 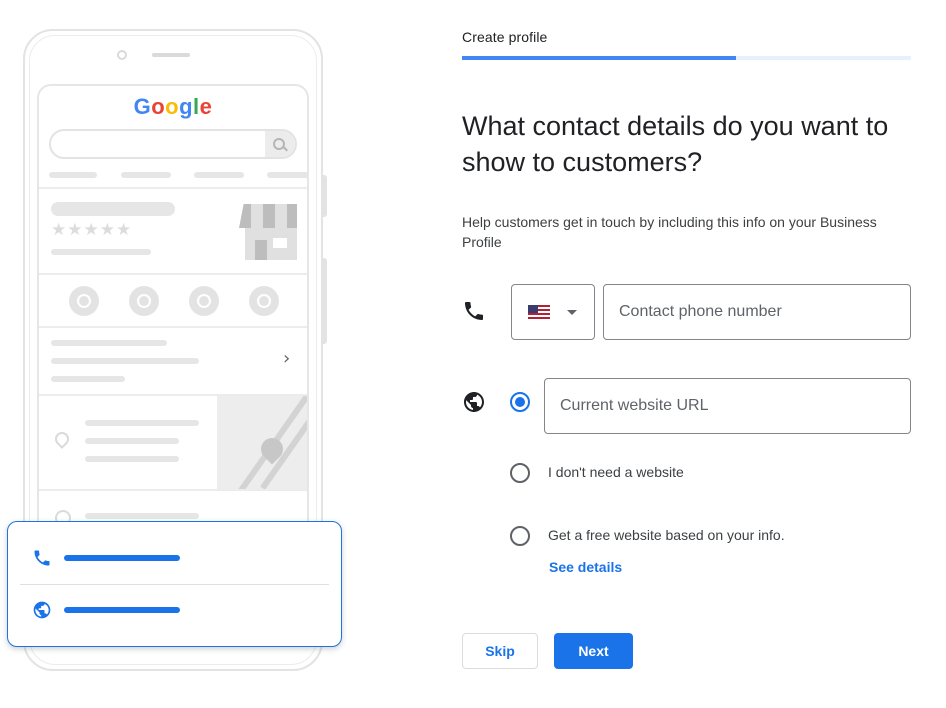 What do you see at coordinates (520, 536) in the screenshot?
I see `free-website-radio` at bounding box center [520, 536].